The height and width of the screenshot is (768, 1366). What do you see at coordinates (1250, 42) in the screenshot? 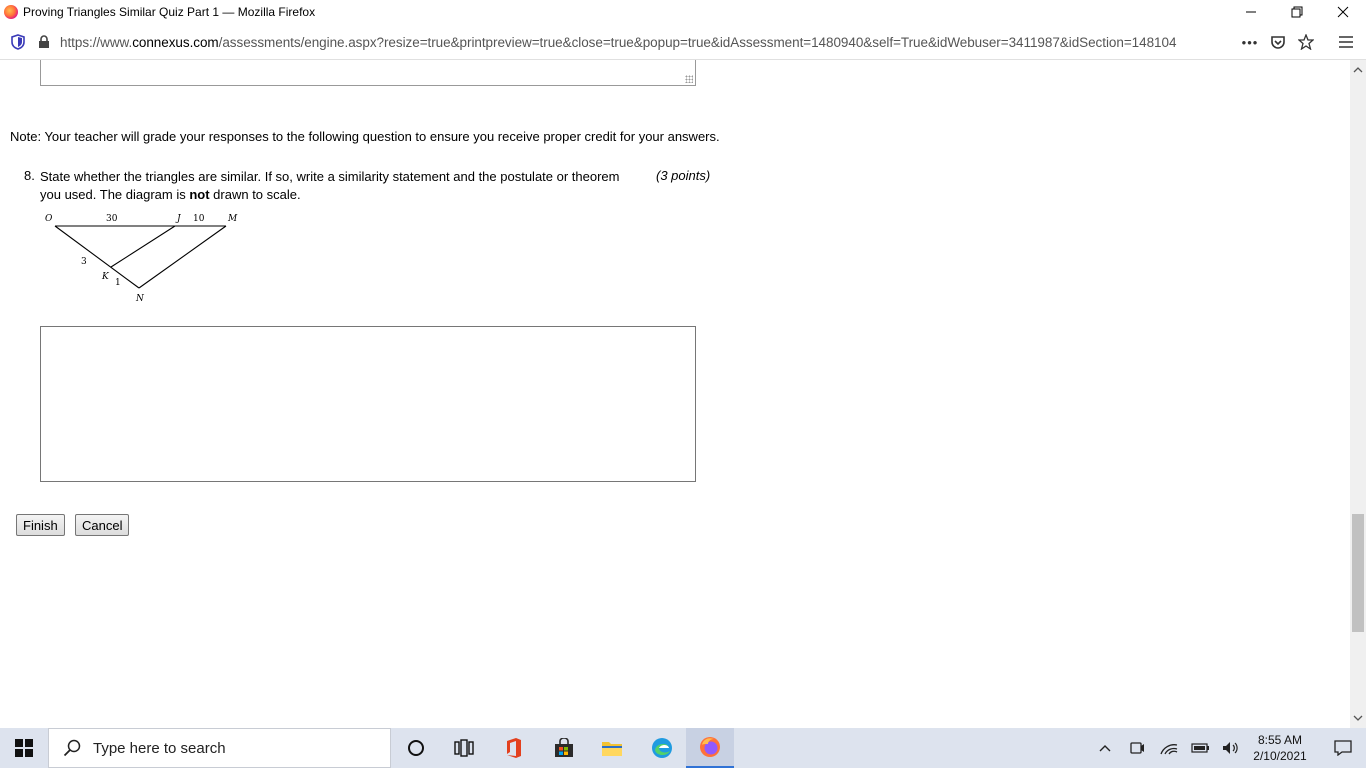
I see `page-actions-menu-icon: •••` at bounding box center [1250, 42].